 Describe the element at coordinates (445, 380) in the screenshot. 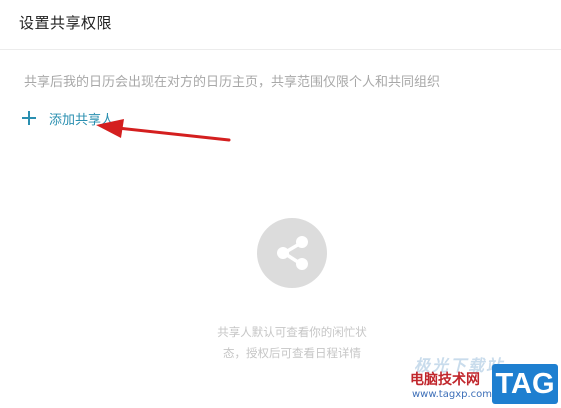

I see `watermark-site-name: 电脑技术网` at that location.